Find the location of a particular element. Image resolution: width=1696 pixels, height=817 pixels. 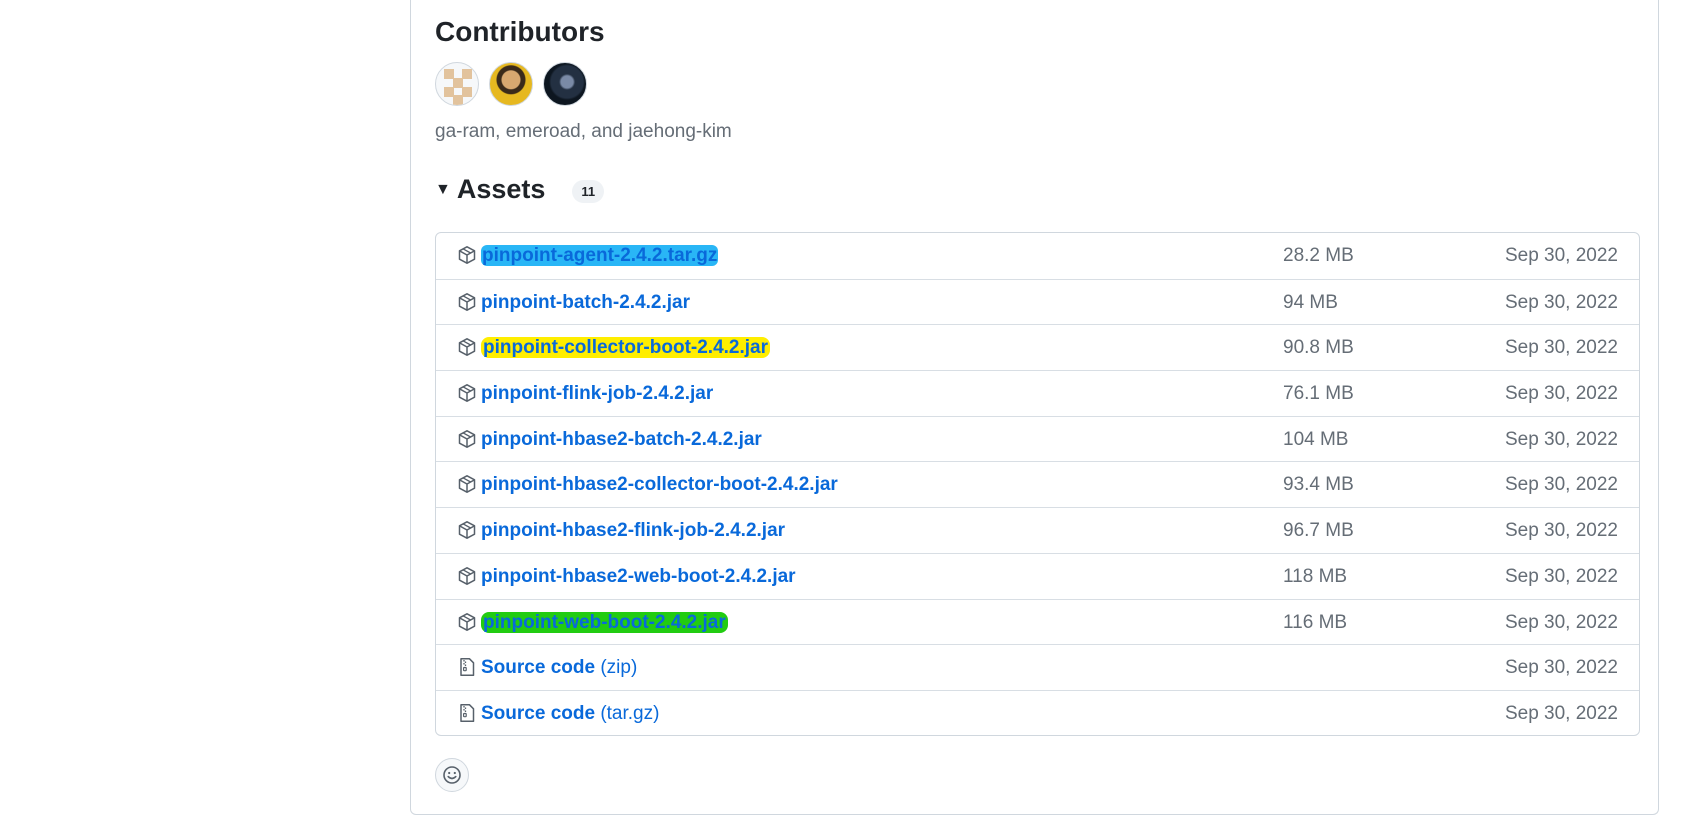

asset-size: 116 MB is located at coordinates (1315, 622).